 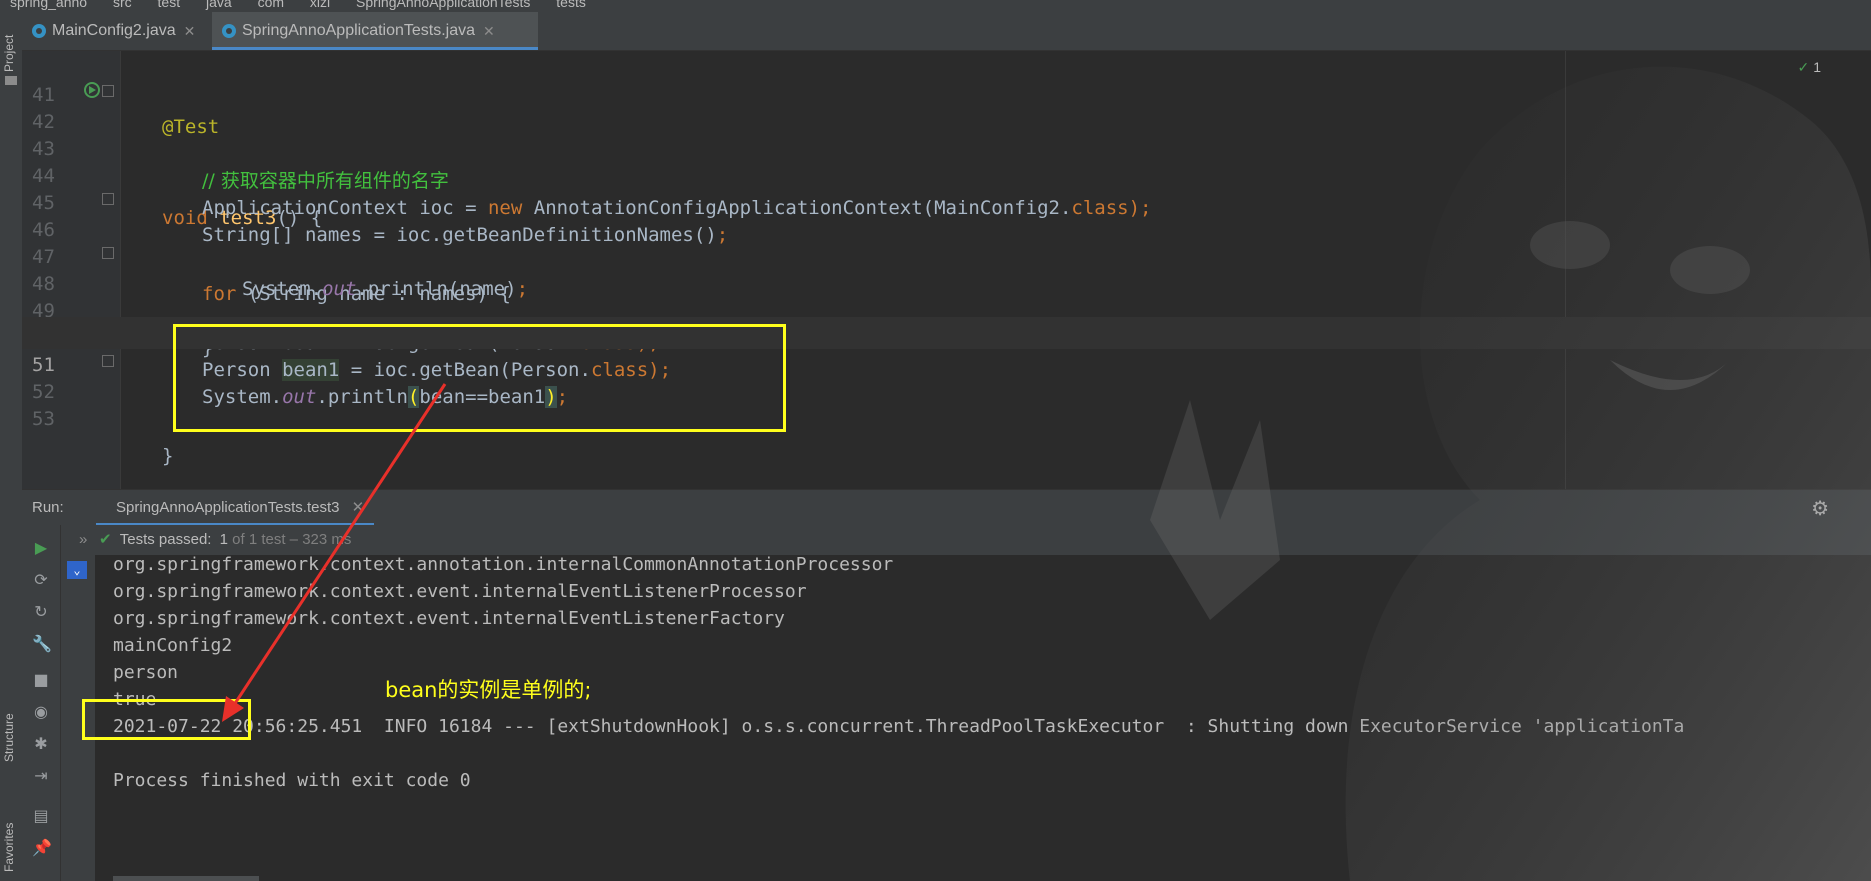 What do you see at coordinates (292, 780) in the screenshot?
I see `console-line: Process finished with exit code 0` at bounding box center [292, 780].